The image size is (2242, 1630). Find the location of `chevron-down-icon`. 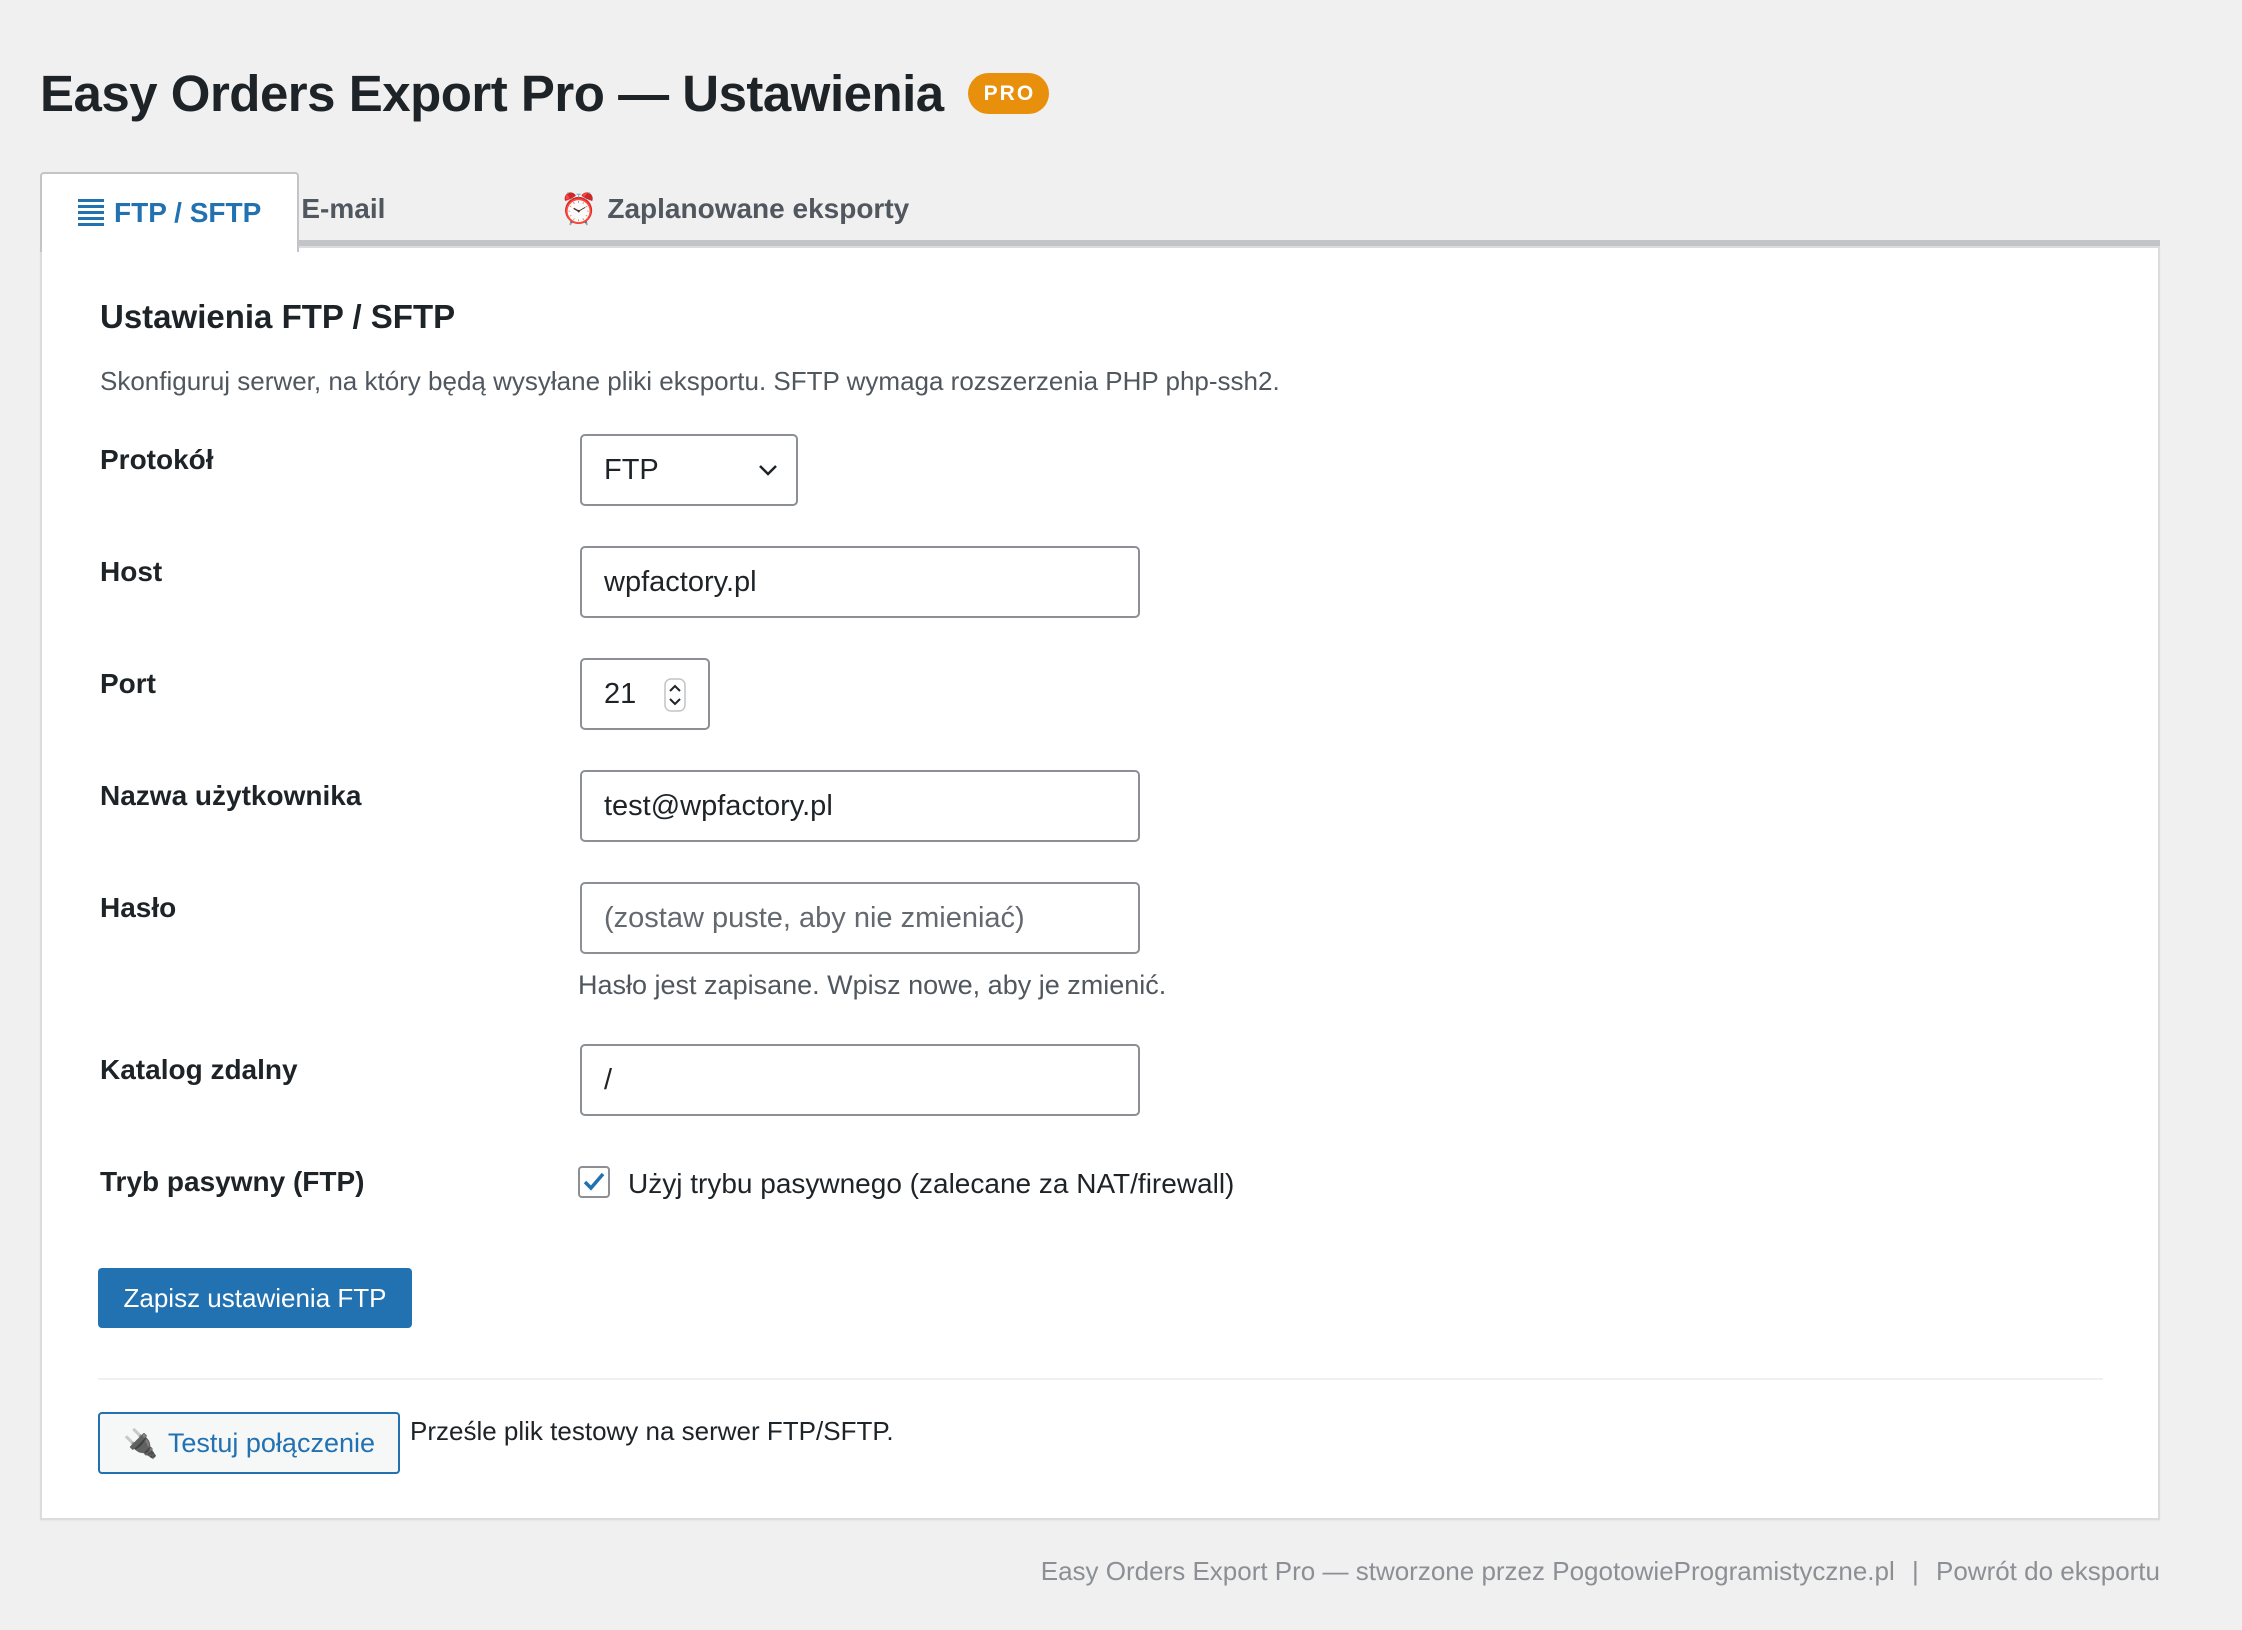

chevron-down-icon is located at coordinates (768, 470).